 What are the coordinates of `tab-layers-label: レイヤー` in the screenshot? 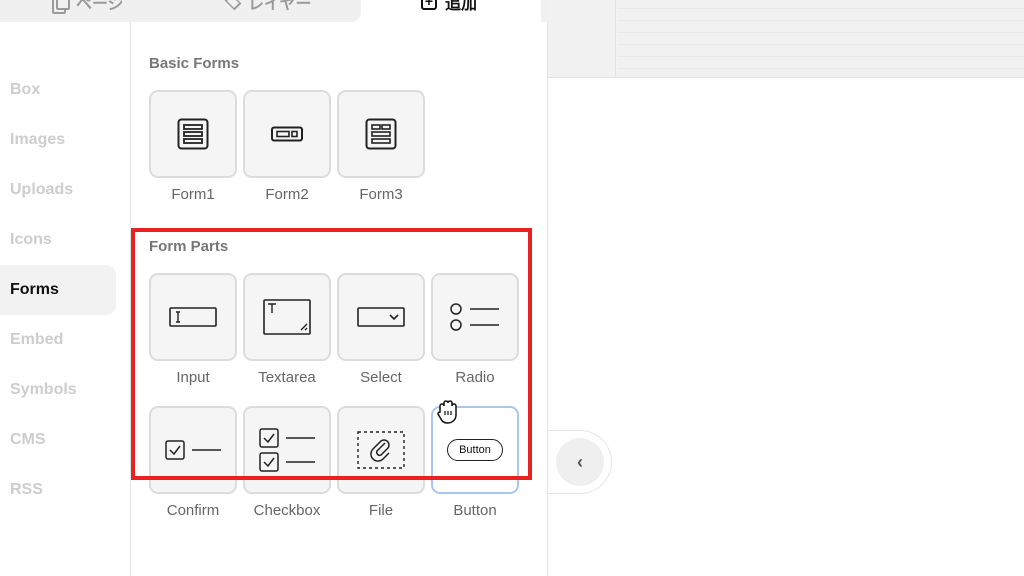 It's located at (280, 6).